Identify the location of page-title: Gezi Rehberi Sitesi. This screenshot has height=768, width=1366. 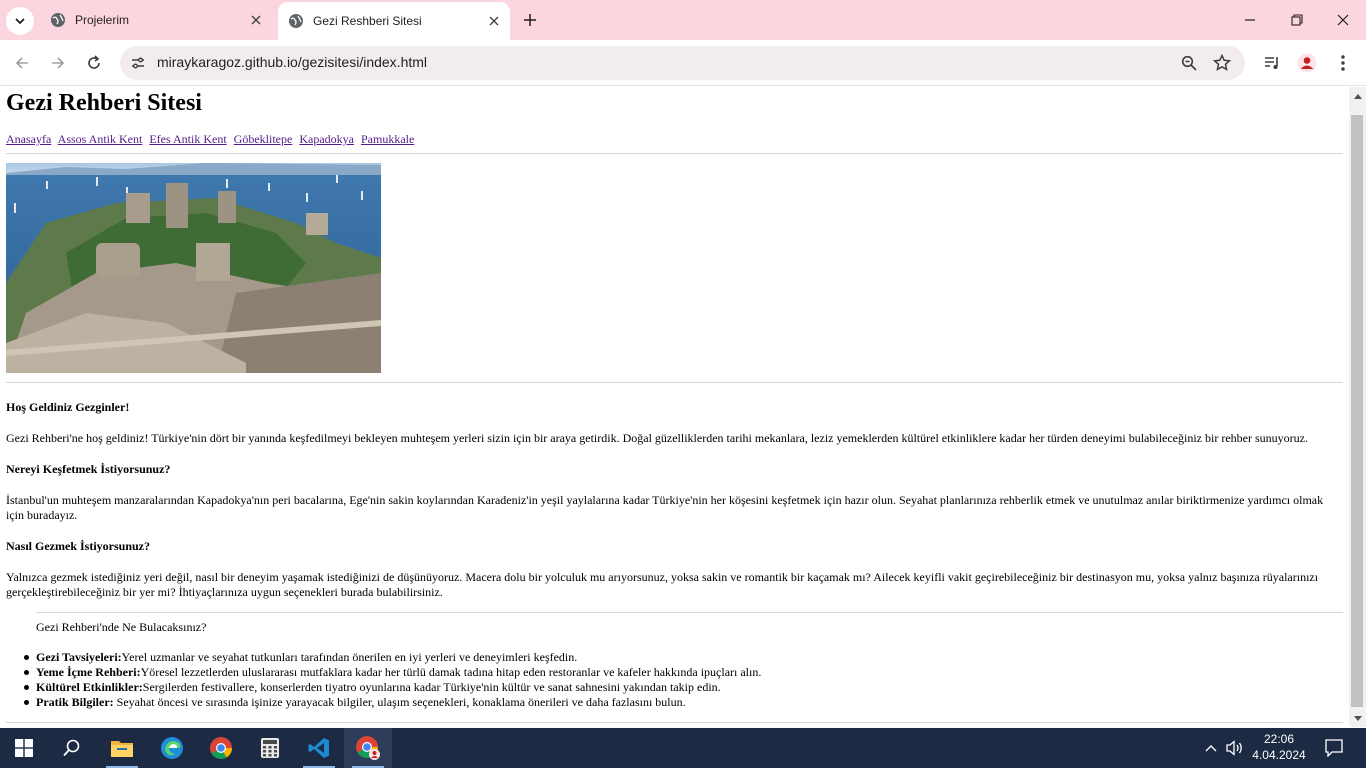
(104, 103).